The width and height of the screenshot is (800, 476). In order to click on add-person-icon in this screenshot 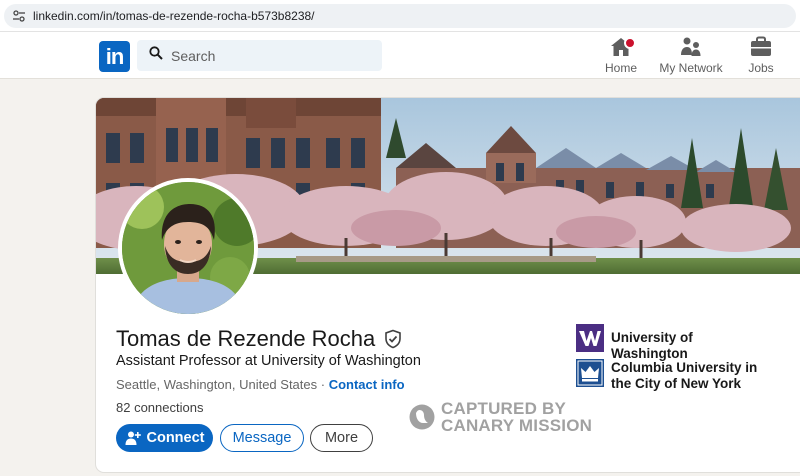, I will do `click(133, 438)`.